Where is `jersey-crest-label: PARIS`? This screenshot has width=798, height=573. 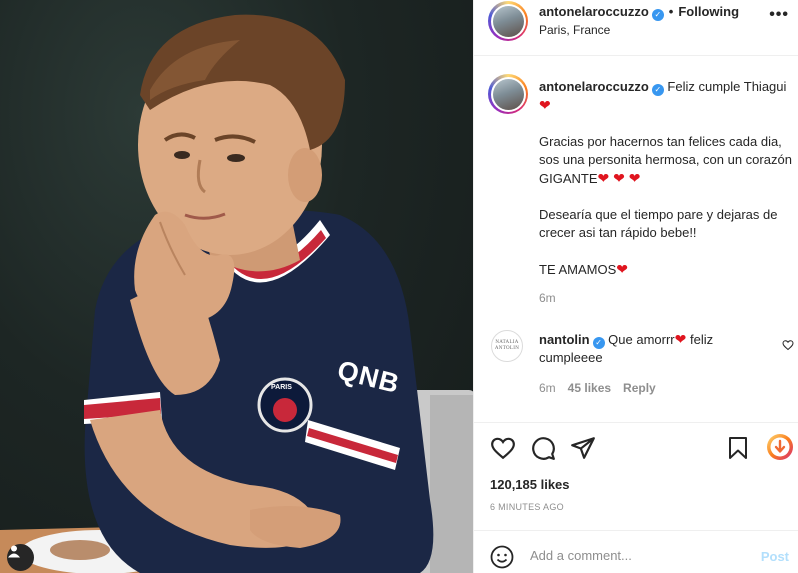
jersey-crest-label: PARIS is located at coordinates (281, 387).